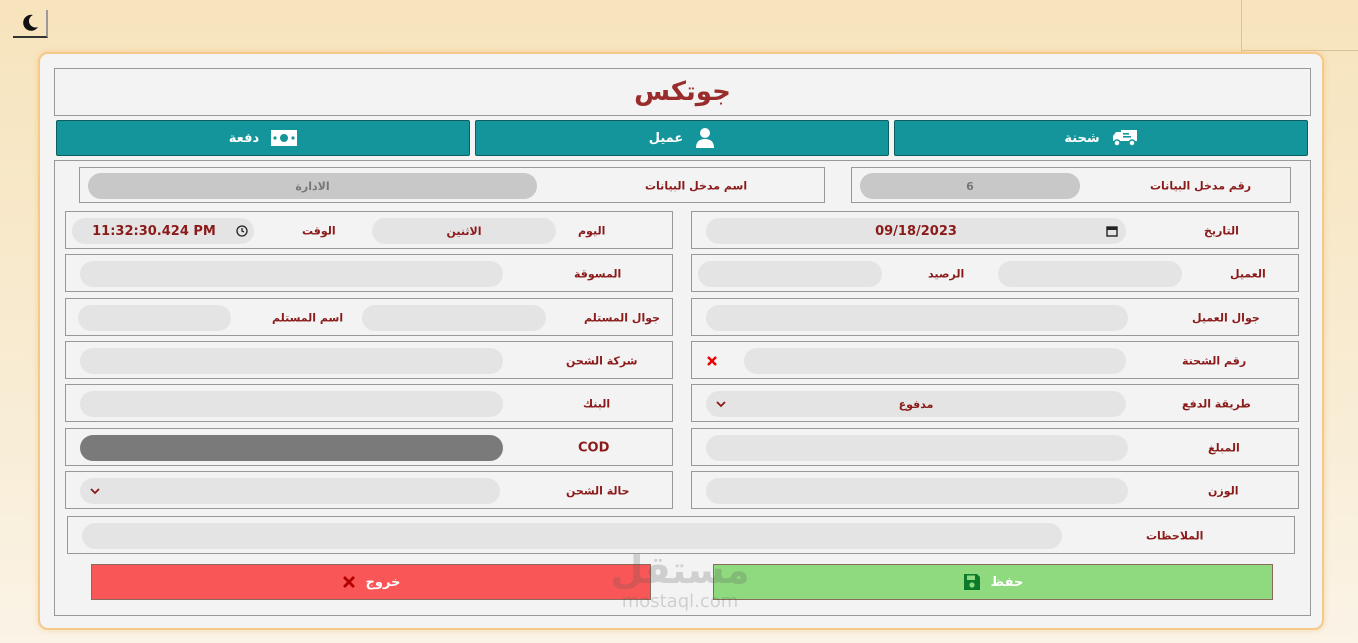  Describe the element at coordinates (572, 536) in the screenshot. I see `notes-field` at that location.